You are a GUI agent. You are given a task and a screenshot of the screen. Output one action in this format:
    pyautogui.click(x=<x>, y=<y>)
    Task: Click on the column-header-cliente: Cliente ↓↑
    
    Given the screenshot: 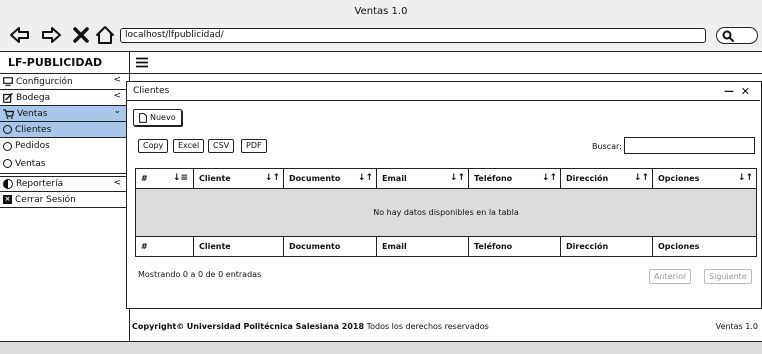 What is the action you would take?
    pyautogui.click(x=238, y=178)
    